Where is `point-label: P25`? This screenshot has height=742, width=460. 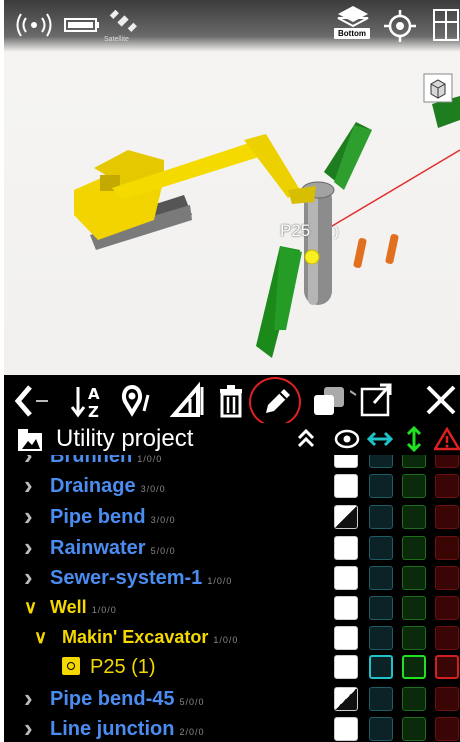 point-label: P25 is located at coordinates (295, 230).